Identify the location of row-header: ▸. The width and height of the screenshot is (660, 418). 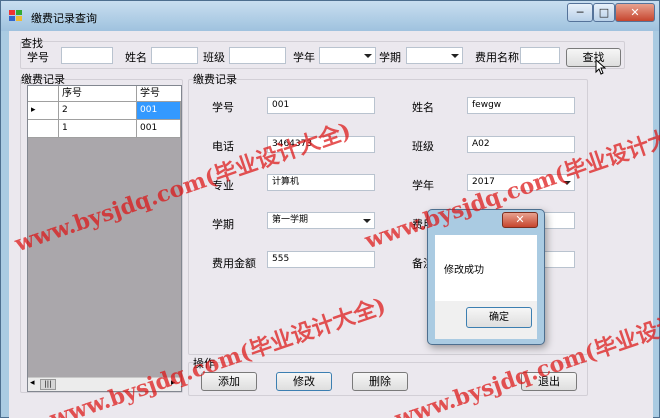
(43, 111).